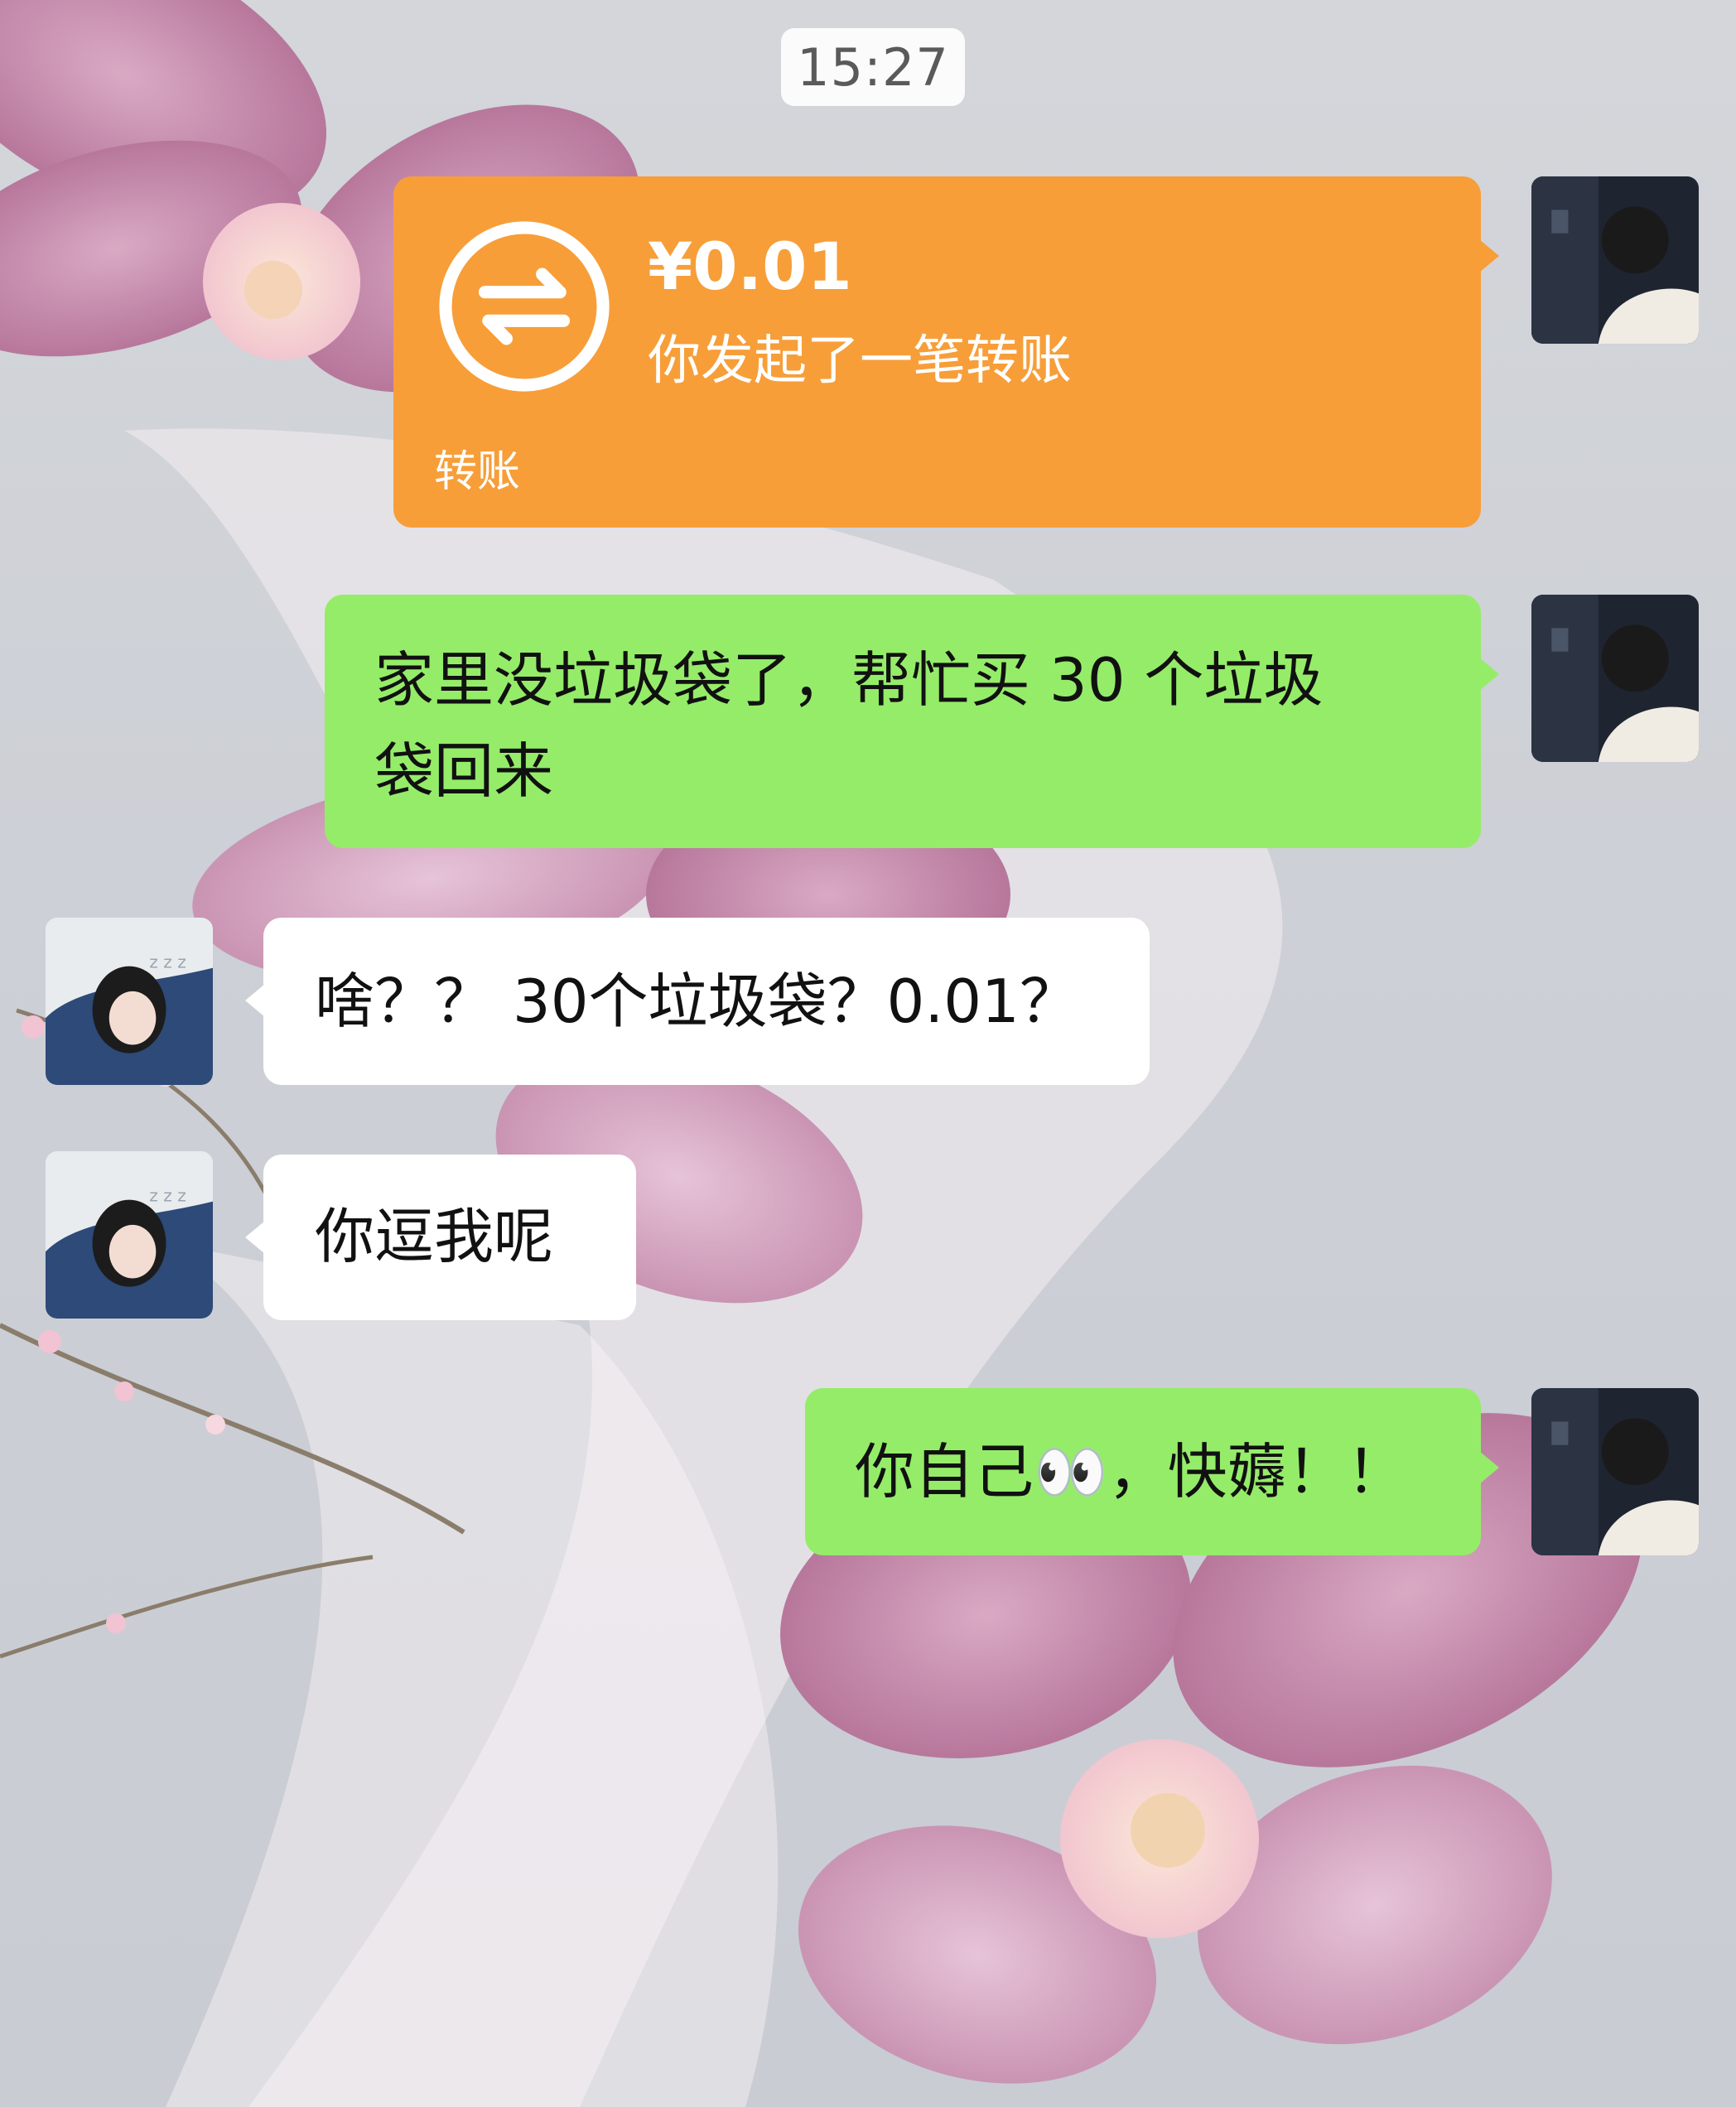 The width and height of the screenshot is (1736, 2107). Describe the element at coordinates (912, 721) in the screenshot. I see `text-message-bubble: 家里没垃圾袋了，帮忙买 30 个垃圾 袋回来` at that location.